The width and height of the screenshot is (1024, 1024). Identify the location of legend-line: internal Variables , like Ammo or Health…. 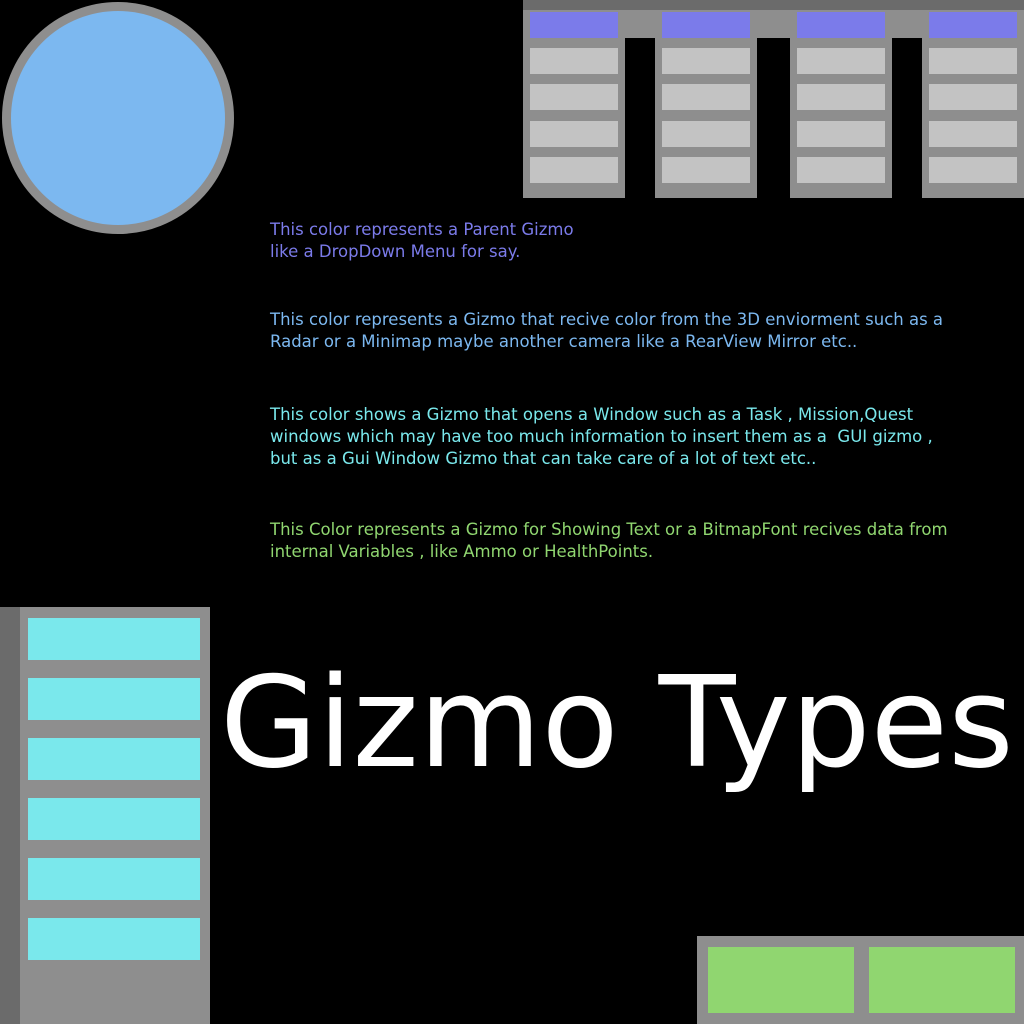
(462, 551).